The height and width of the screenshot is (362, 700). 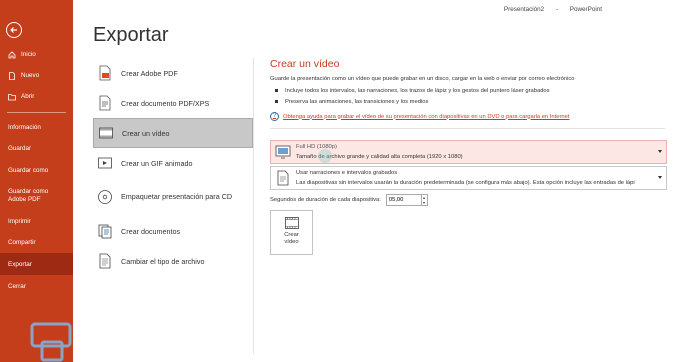 I want to click on option-crear-gif: Crear un GIF animado, so click(x=173, y=163).